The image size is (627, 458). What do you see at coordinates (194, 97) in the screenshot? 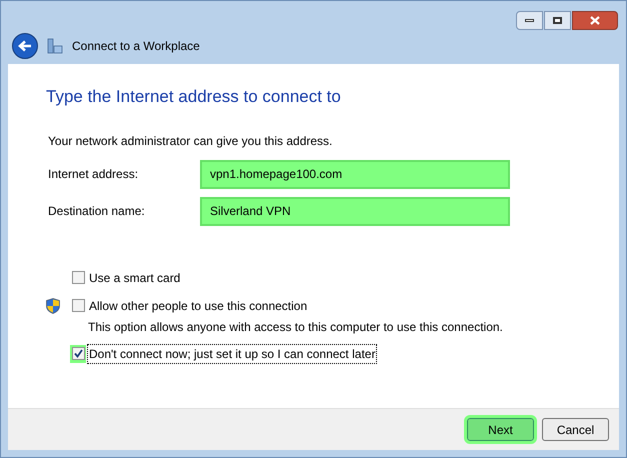
I see `page-heading: Type the Internet address to connect to` at bounding box center [194, 97].